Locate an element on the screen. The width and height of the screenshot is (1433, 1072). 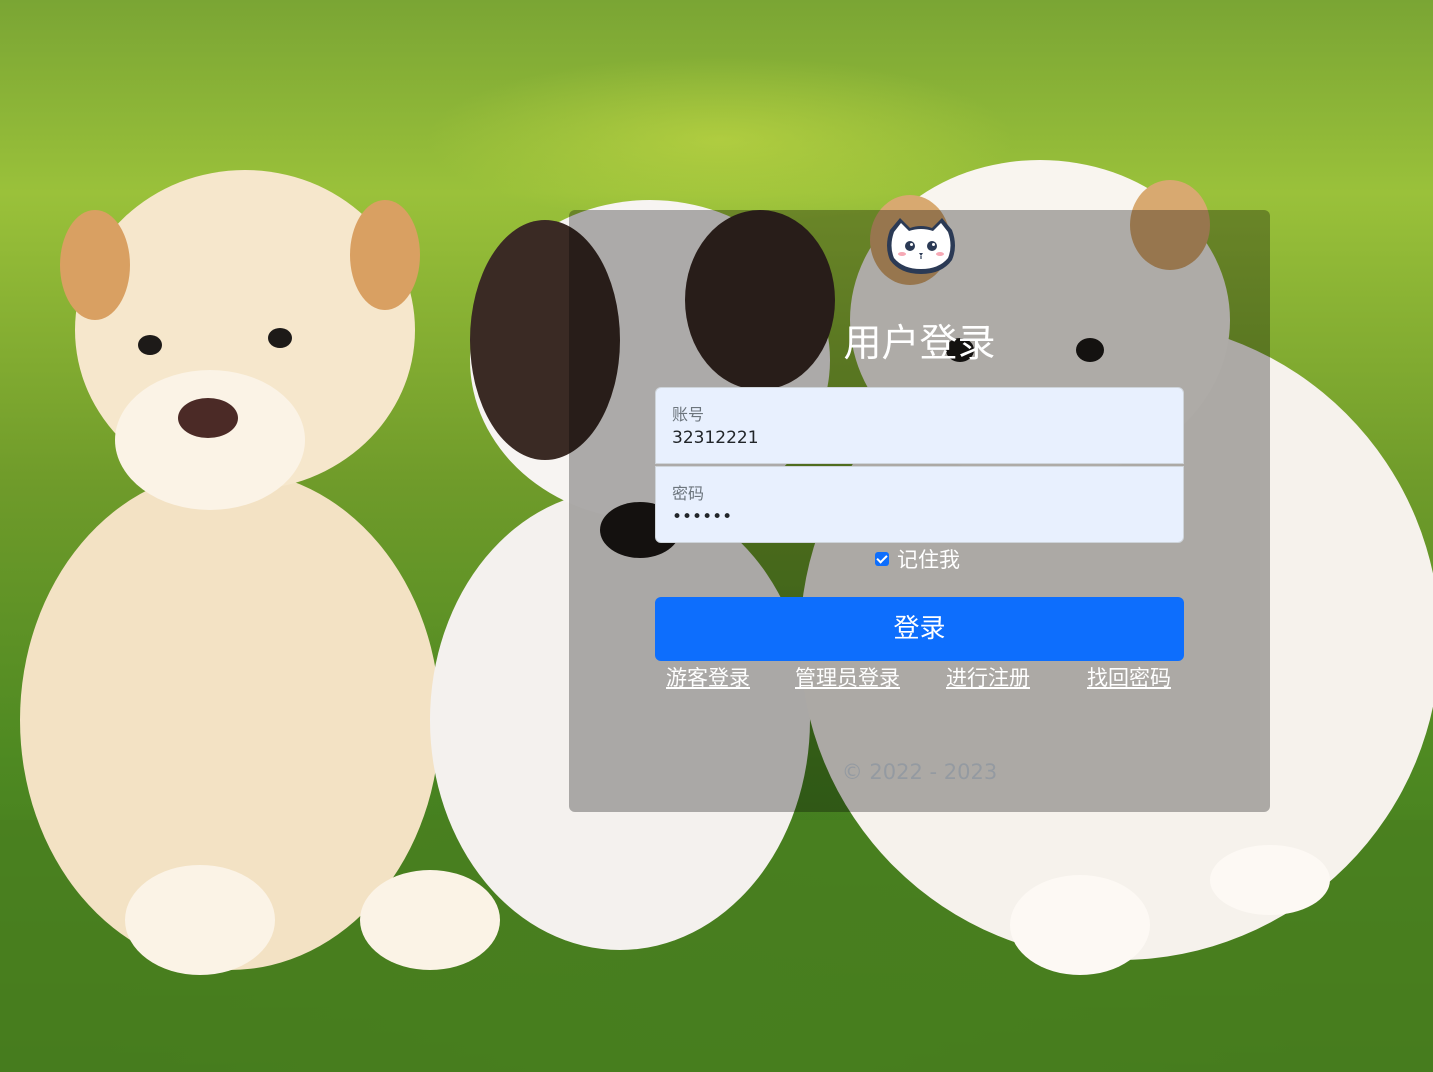
password-input is located at coordinates (912, 517).